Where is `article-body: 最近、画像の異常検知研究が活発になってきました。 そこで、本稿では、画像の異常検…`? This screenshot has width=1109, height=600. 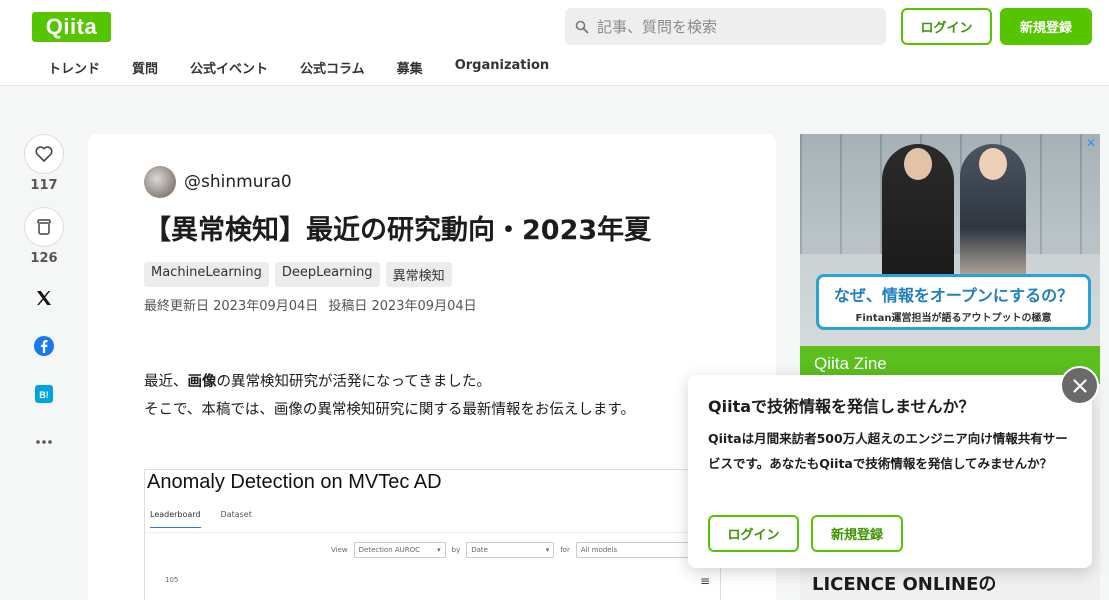
article-body: 最近、画像の異常検知研究が活発になってきました。 そこで、本稿では、画像の異常検… is located at coordinates (389, 396).